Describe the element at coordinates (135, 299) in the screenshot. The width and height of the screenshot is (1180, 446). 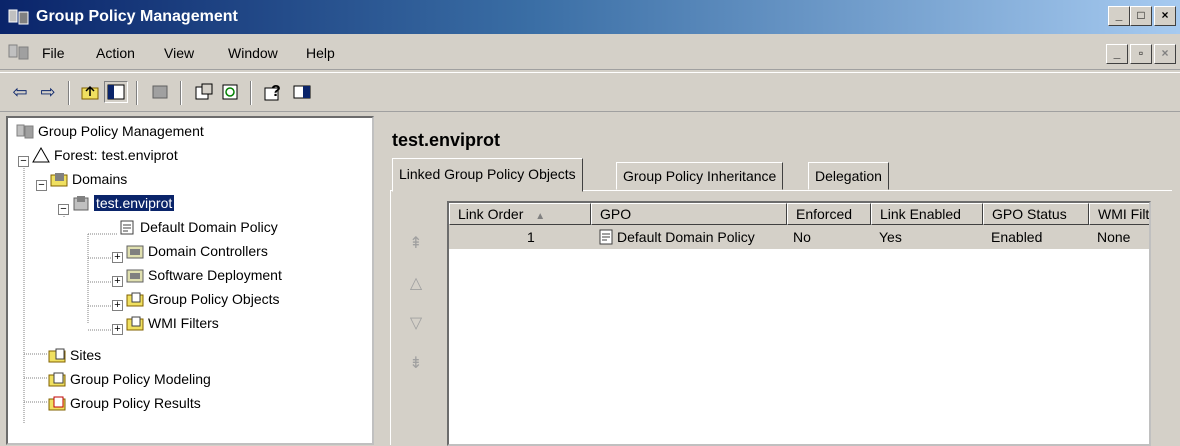
I see `gpo-folder-icon` at that location.